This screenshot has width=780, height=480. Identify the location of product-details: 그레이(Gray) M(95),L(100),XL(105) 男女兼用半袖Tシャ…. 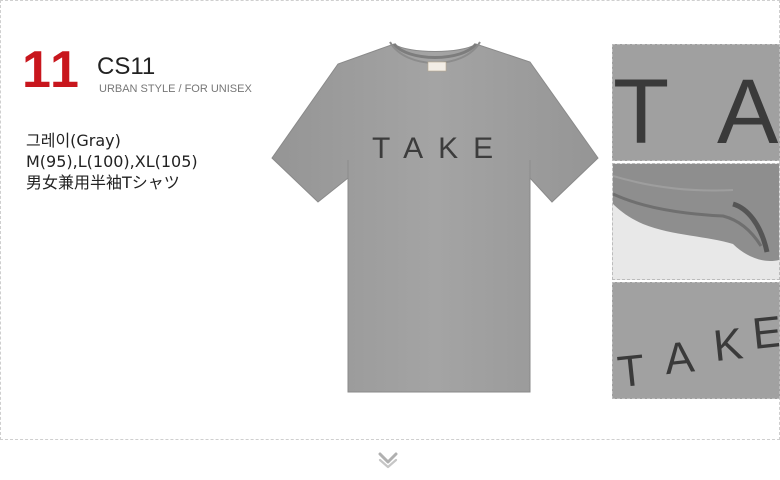
(112, 161).